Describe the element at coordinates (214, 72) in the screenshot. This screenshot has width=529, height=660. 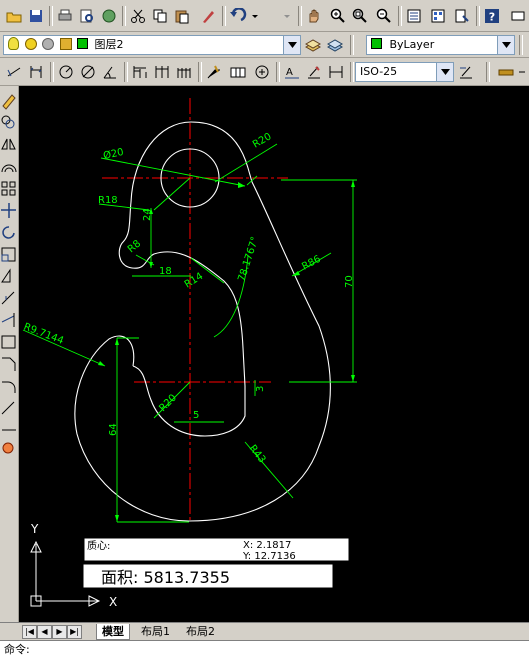
I see `quick-leader-icon` at that location.